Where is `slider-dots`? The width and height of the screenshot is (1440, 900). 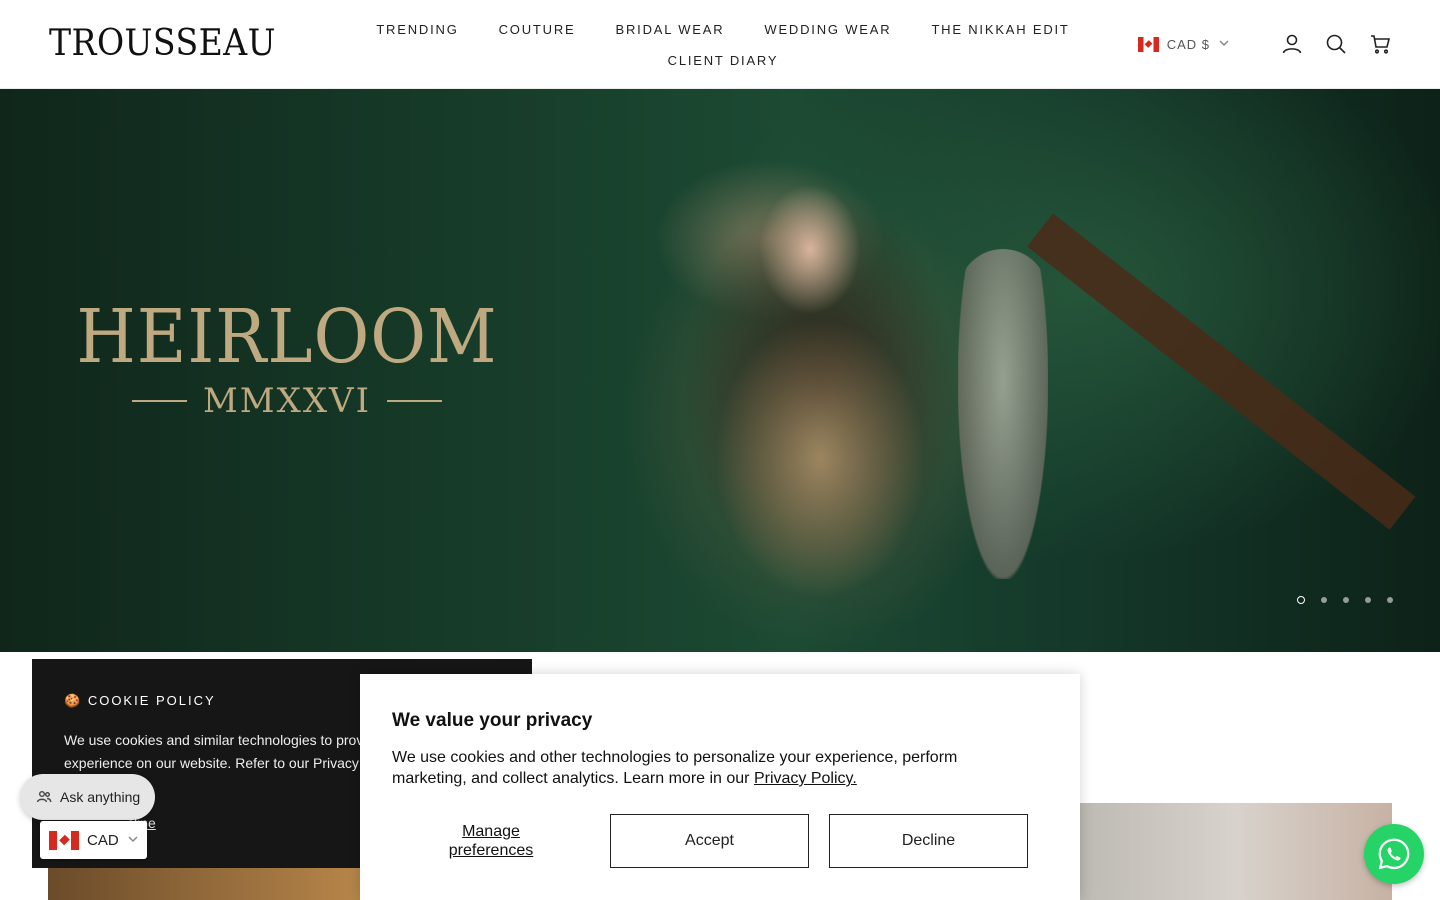
slider-dots is located at coordinates (1345, 600).